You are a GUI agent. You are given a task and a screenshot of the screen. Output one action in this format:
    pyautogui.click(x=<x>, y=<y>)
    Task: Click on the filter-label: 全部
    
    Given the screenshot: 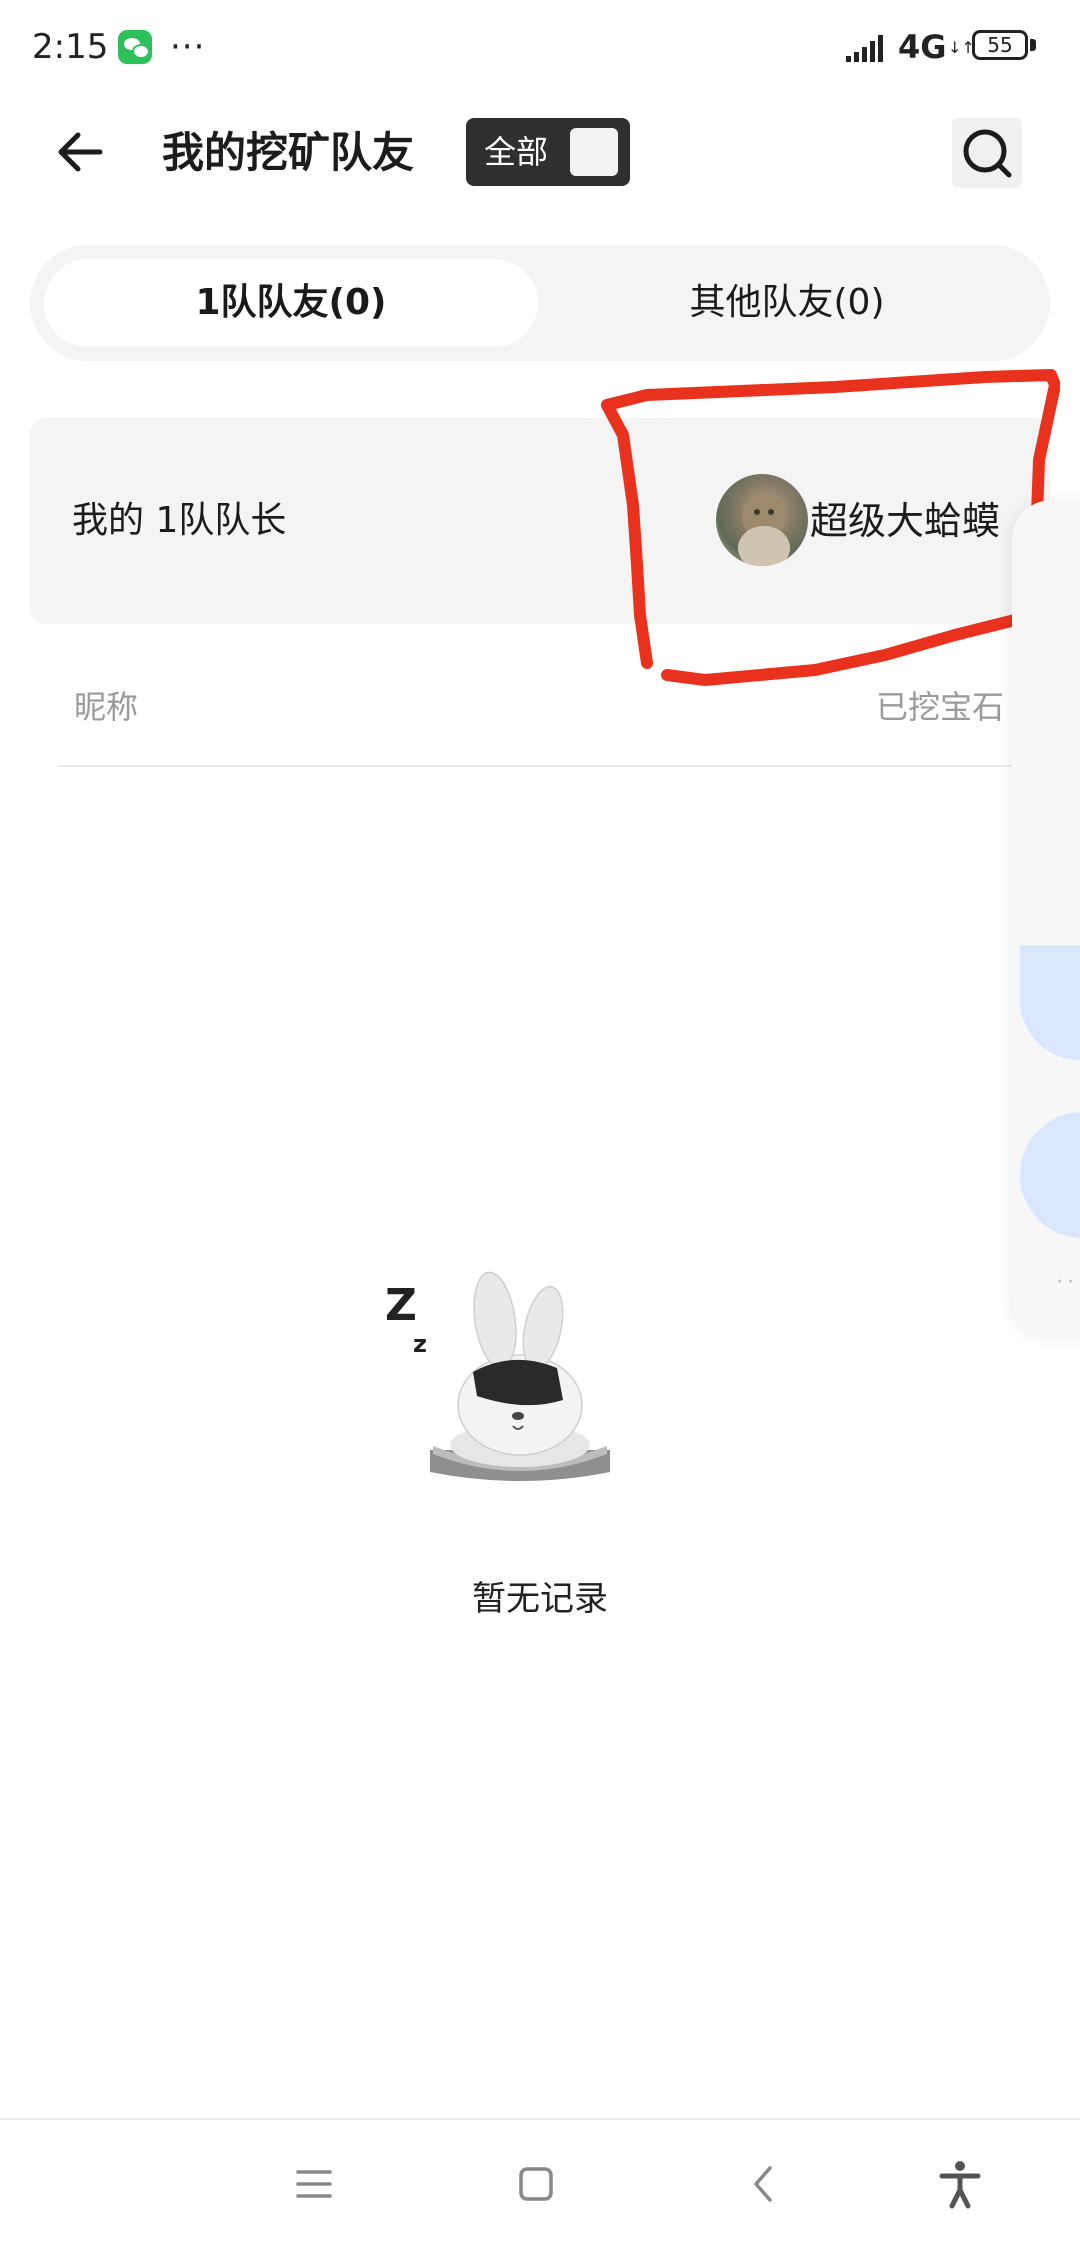 What is the action you would take?
    pyautogui.click(x=516, y=152)
    